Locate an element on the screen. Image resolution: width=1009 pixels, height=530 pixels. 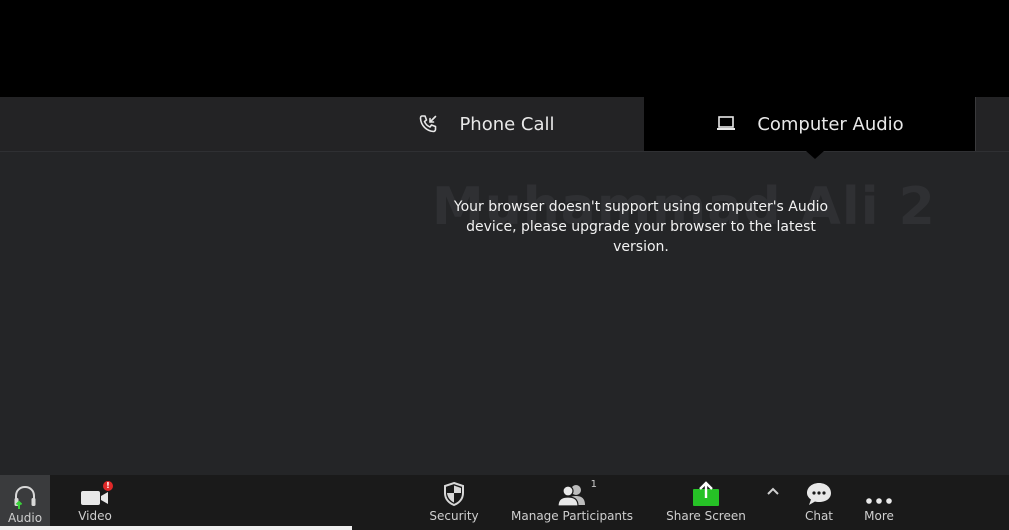
audio-option-tabs: Phone Call Computer Audio is located at coordinates (504, 124).